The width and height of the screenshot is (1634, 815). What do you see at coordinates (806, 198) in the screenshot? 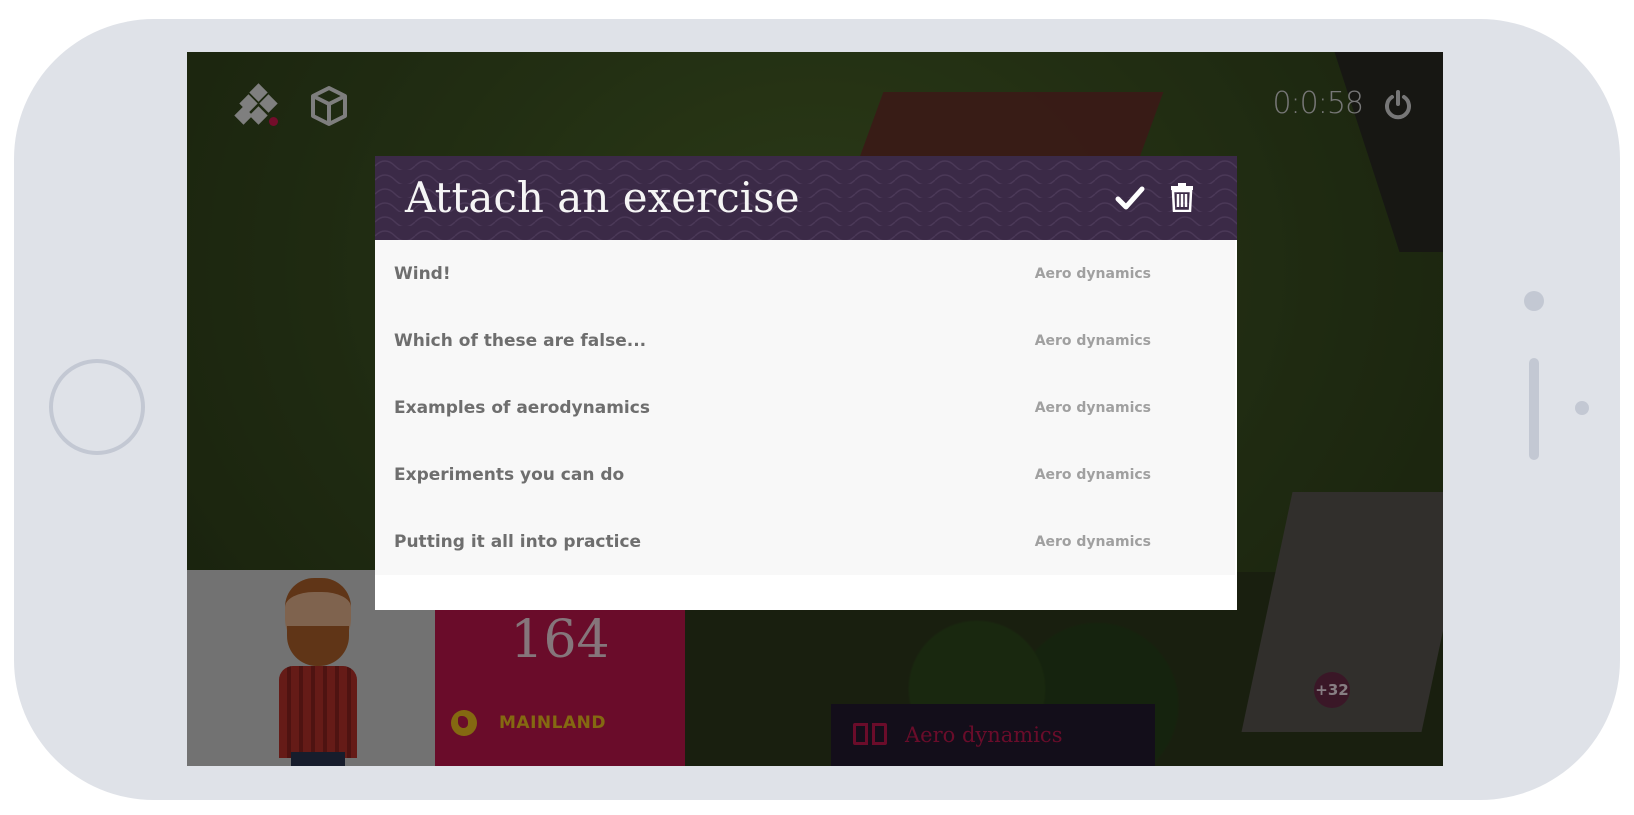
I see `dialog-header: Attach an exercise` at bounding box center [806, 198].